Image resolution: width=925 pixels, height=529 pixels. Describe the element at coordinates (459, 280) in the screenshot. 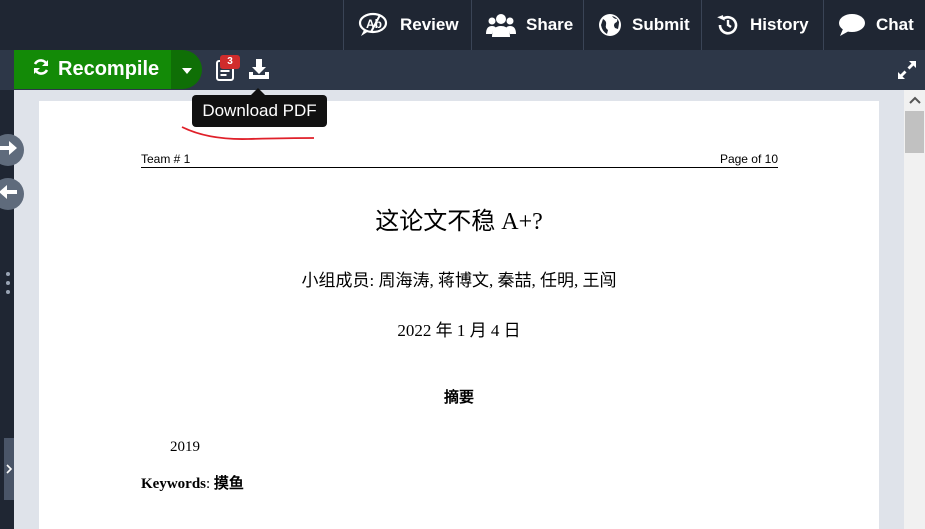

I see `paper-authors: 小组成员: 周海涛, 蒋博文, 秦喆, 任明, 王闯` at that location.